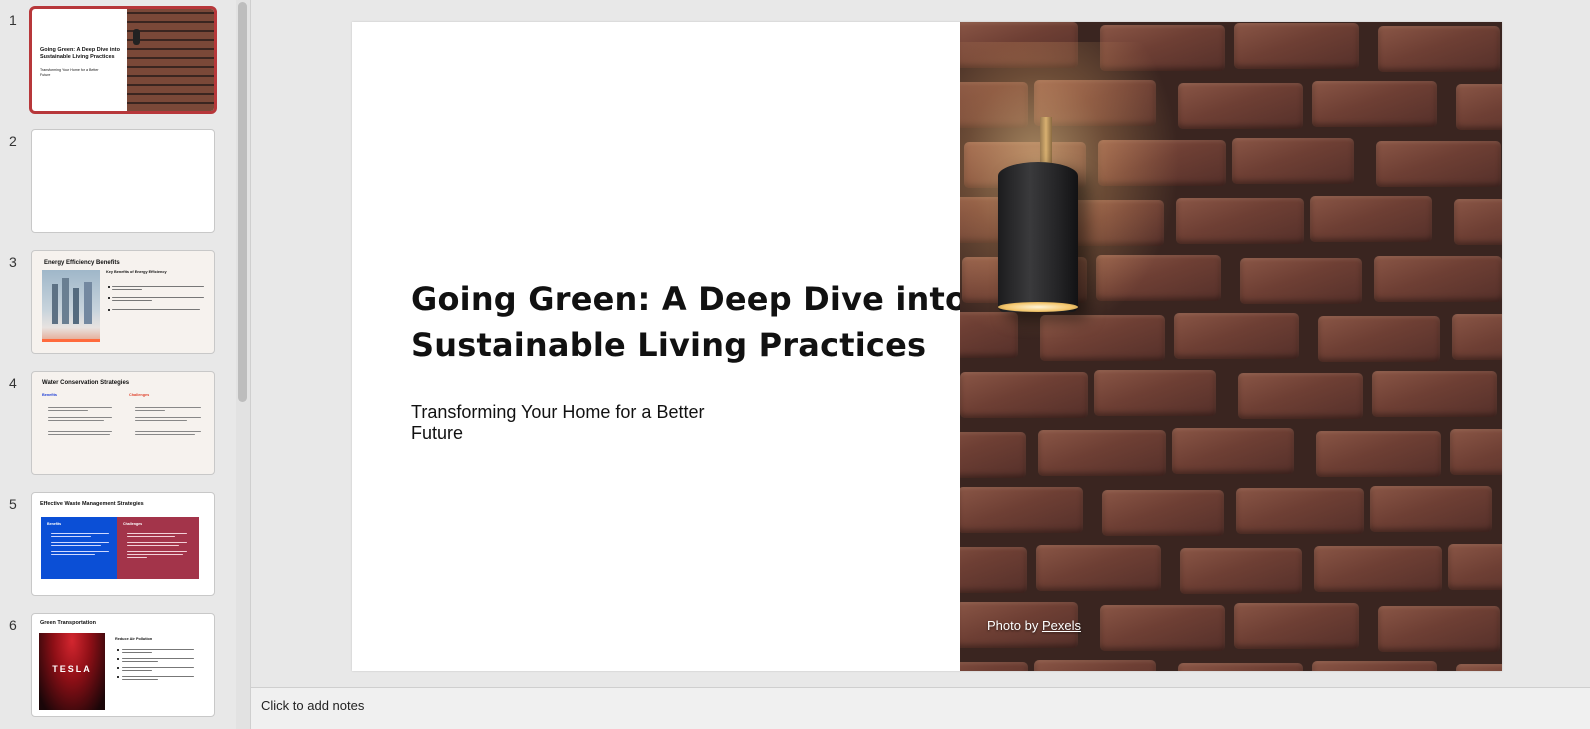 The width and height of the screenshot is (1590, 729). Describe the element at coordinates (136, 272) in the screenshot. I see `thumbnail-heading: Key Benefits of Energy Efficiency` at that location.